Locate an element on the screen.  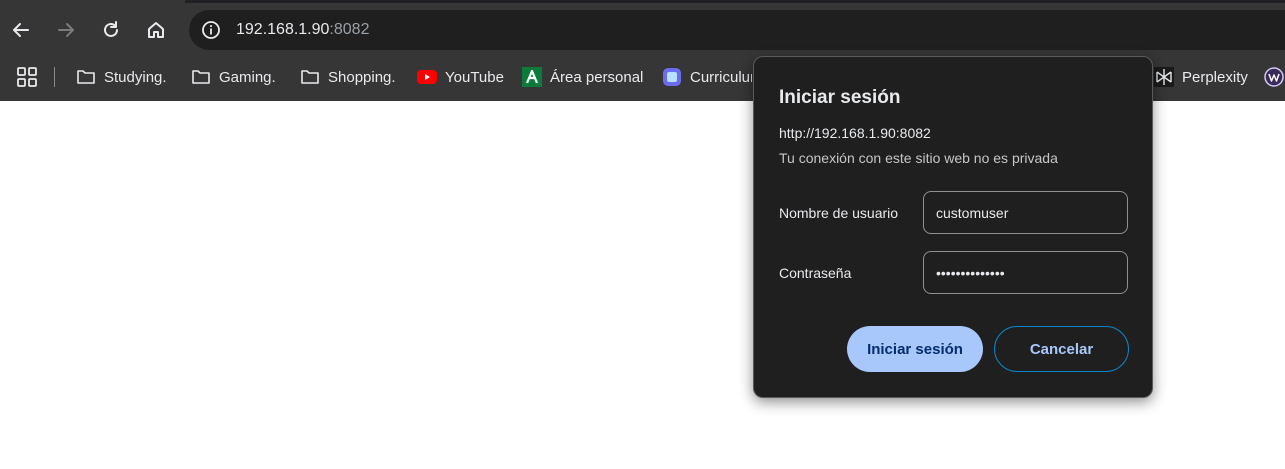
username-label: Nombre de usuario is located at coordinates (839, 213).